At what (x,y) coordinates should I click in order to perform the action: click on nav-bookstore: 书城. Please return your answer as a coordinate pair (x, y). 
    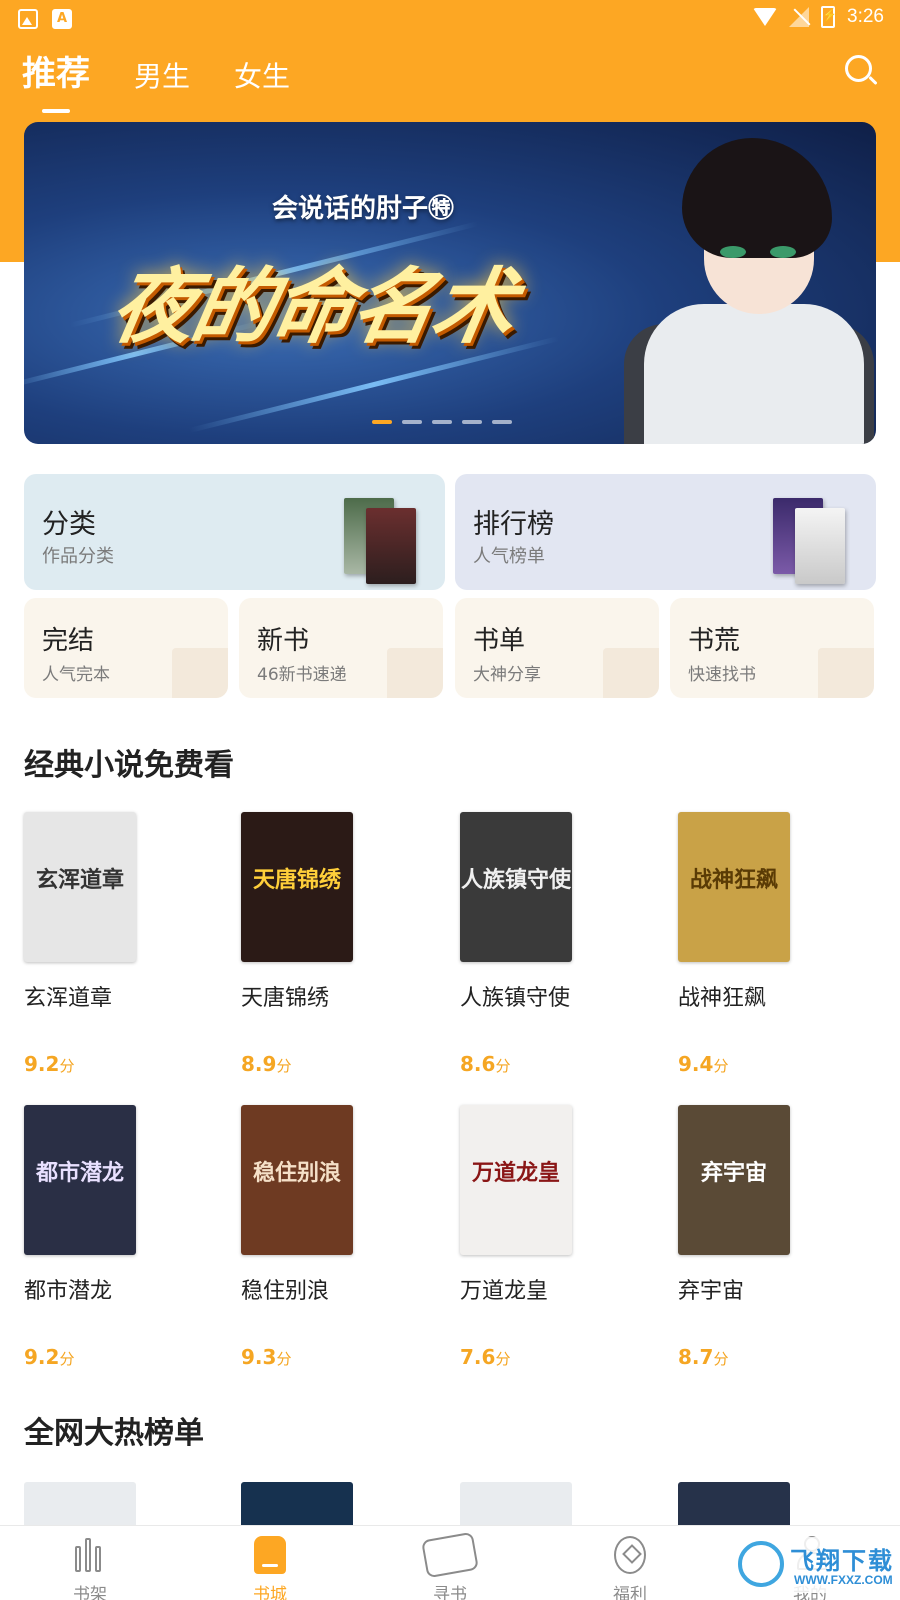
    Looking at the image, I should click on (270, 1568).